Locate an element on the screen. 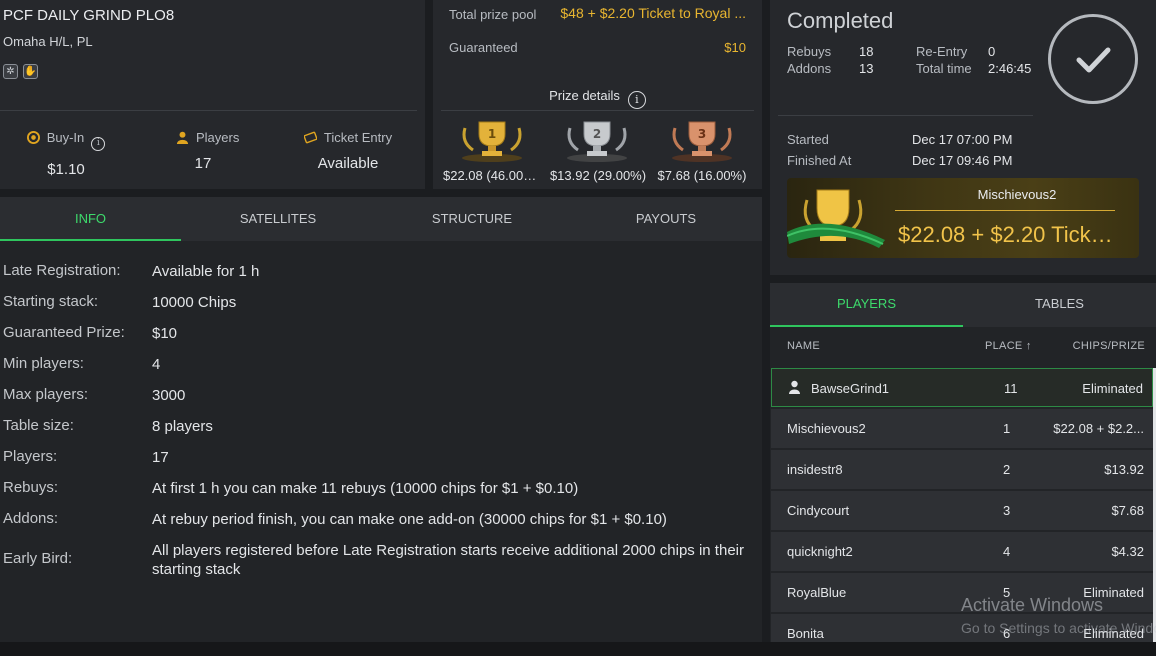  info-key: Rebuys: is located at coordinates (31, 487).